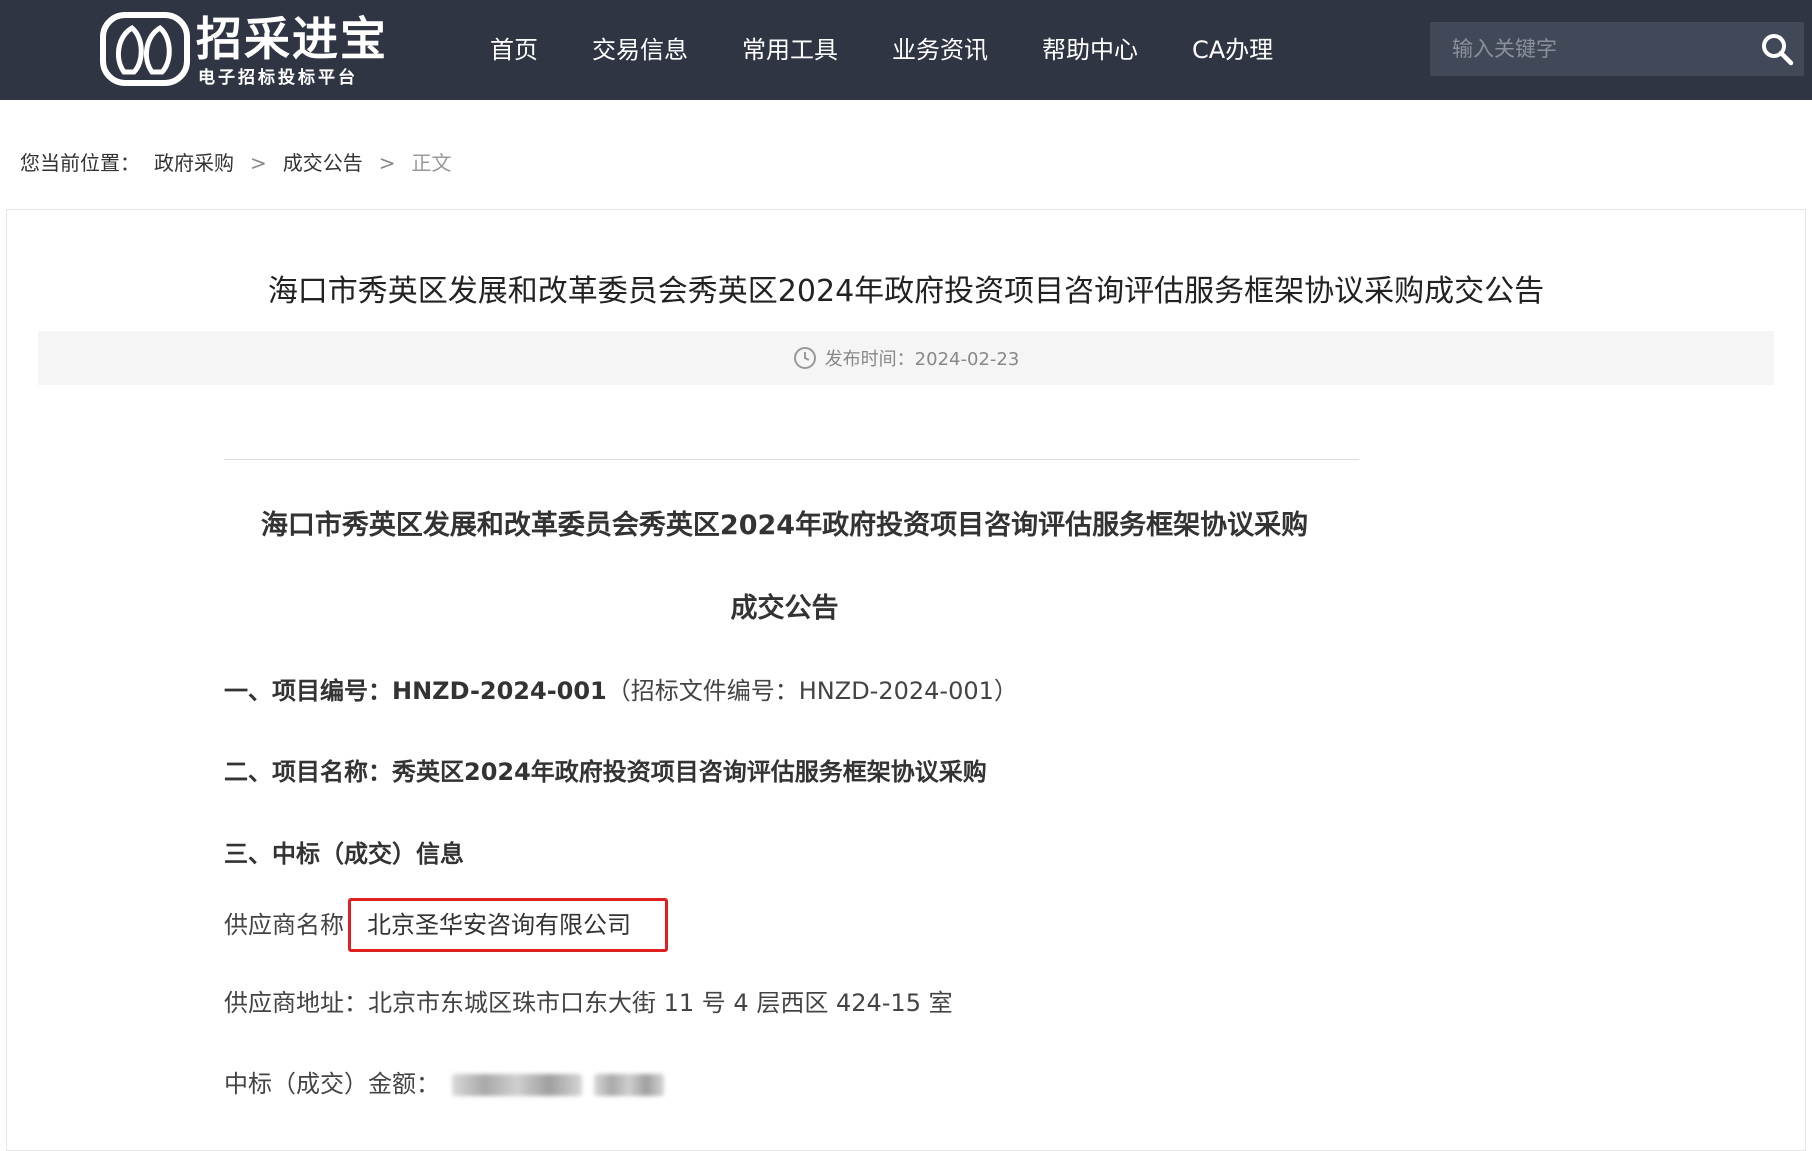  Describe the element at coordinates (296, 1003) in the screenshot. I see `supplier-address-label: 供应商地址：` at that location.